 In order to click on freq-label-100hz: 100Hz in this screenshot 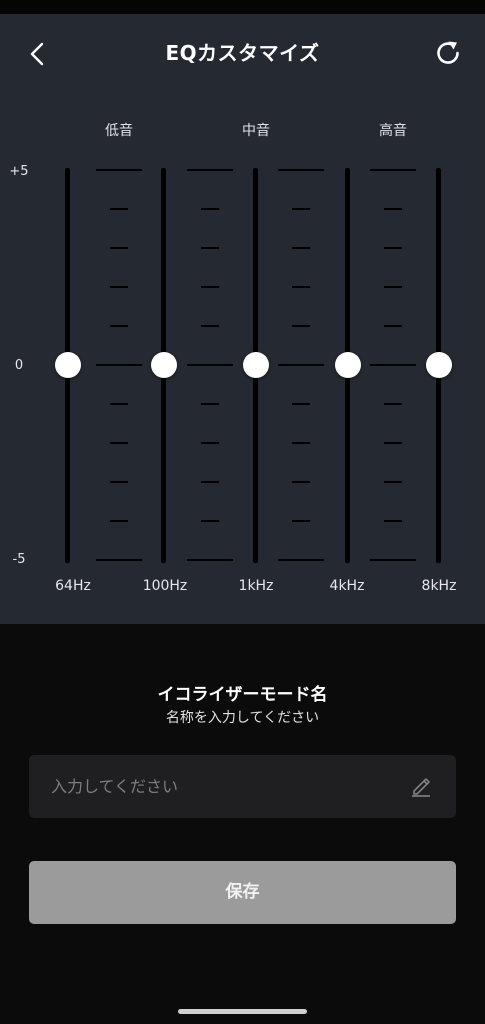, I will do `click(165, 586)`.